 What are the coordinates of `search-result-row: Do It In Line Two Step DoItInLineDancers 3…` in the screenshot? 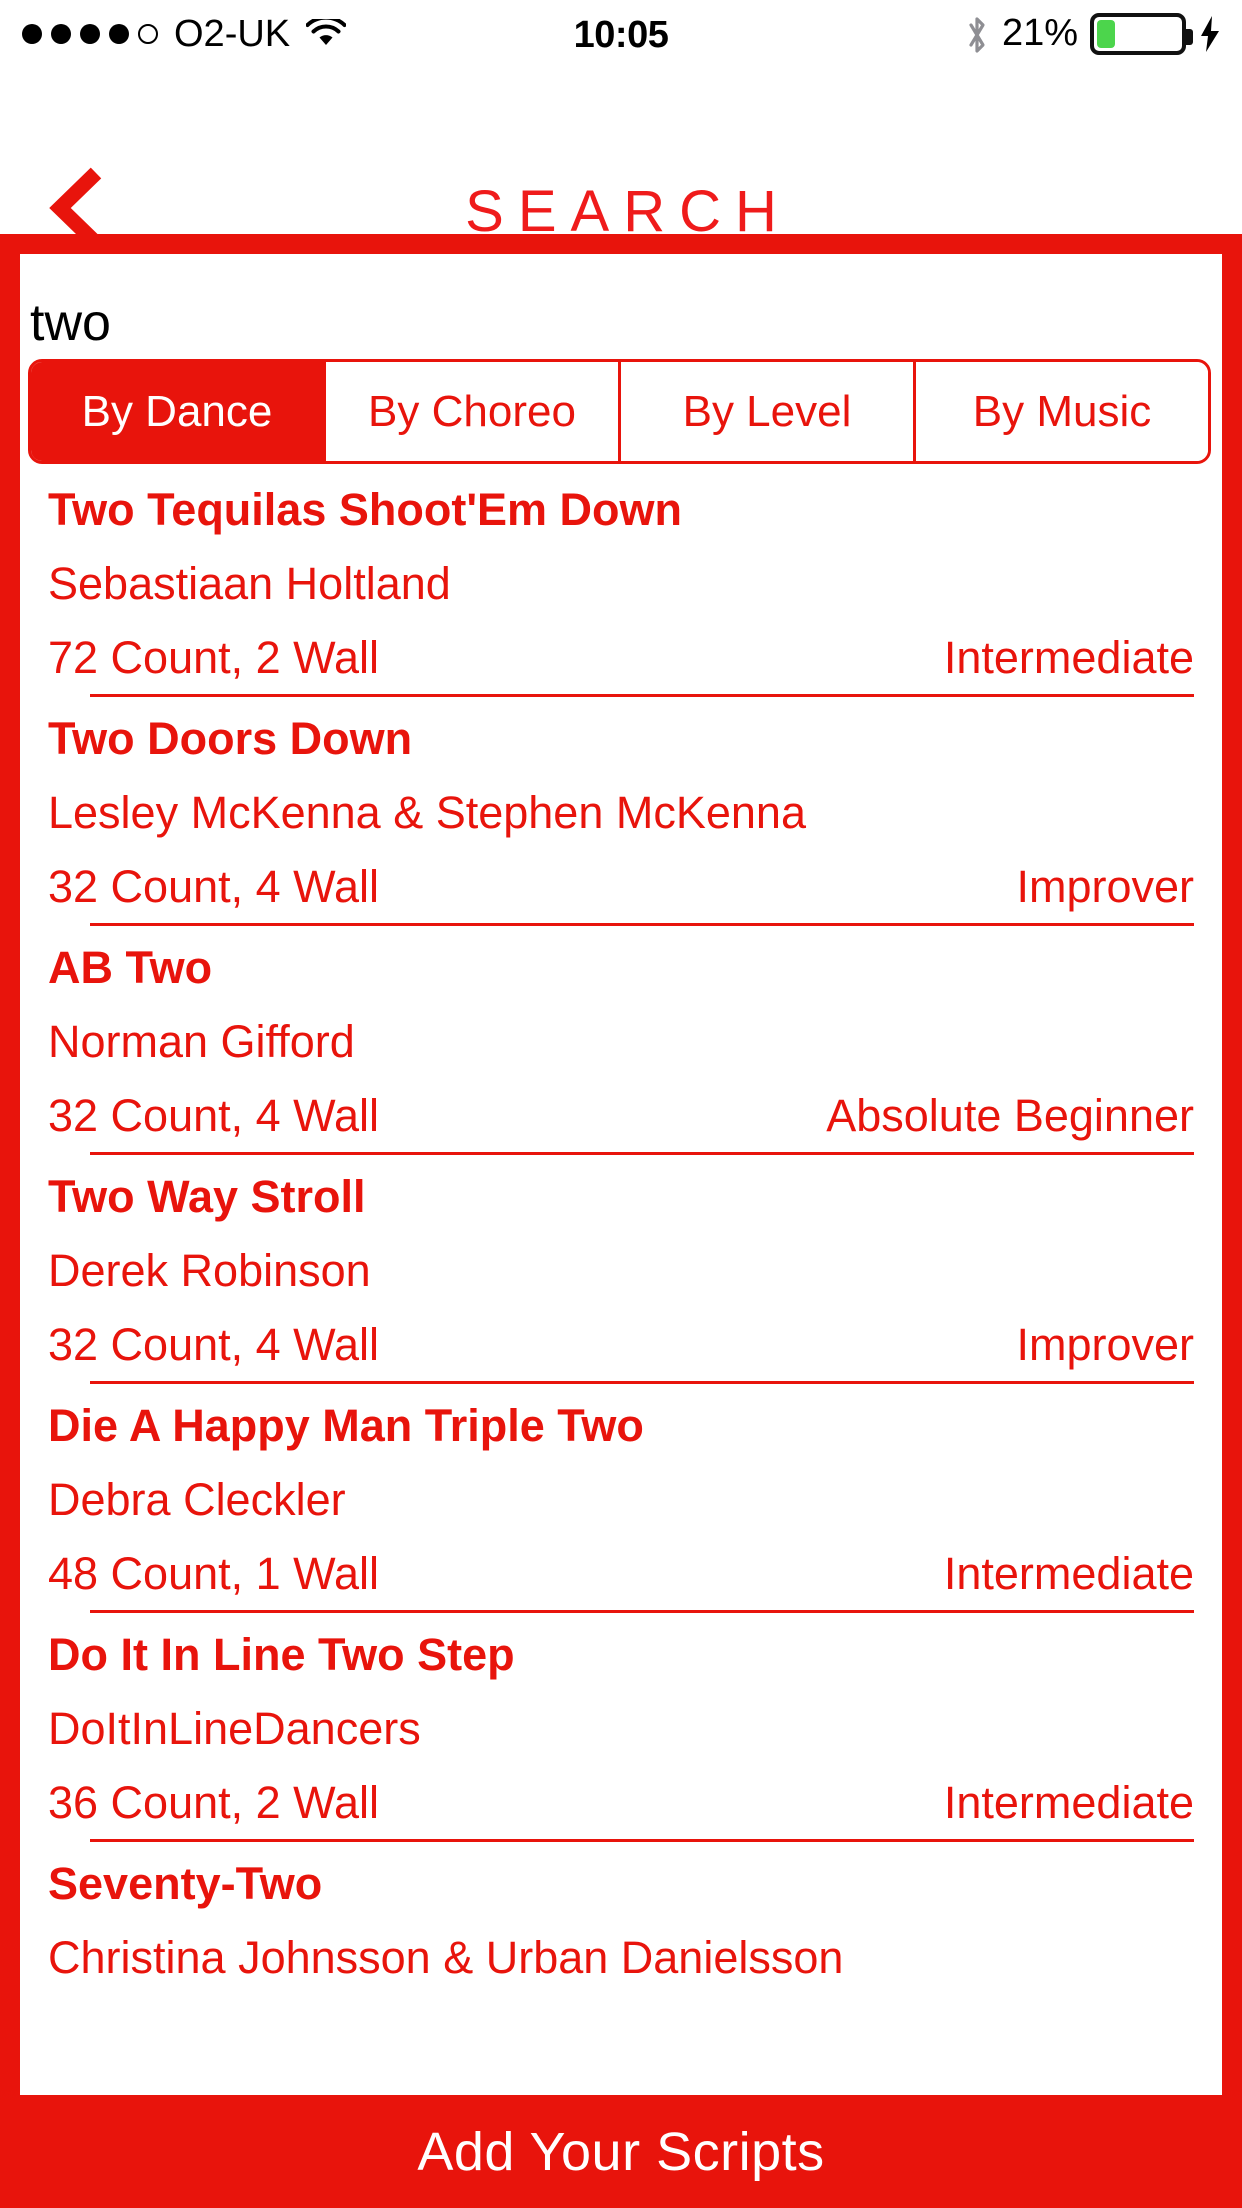 It's located at (621, 1727).